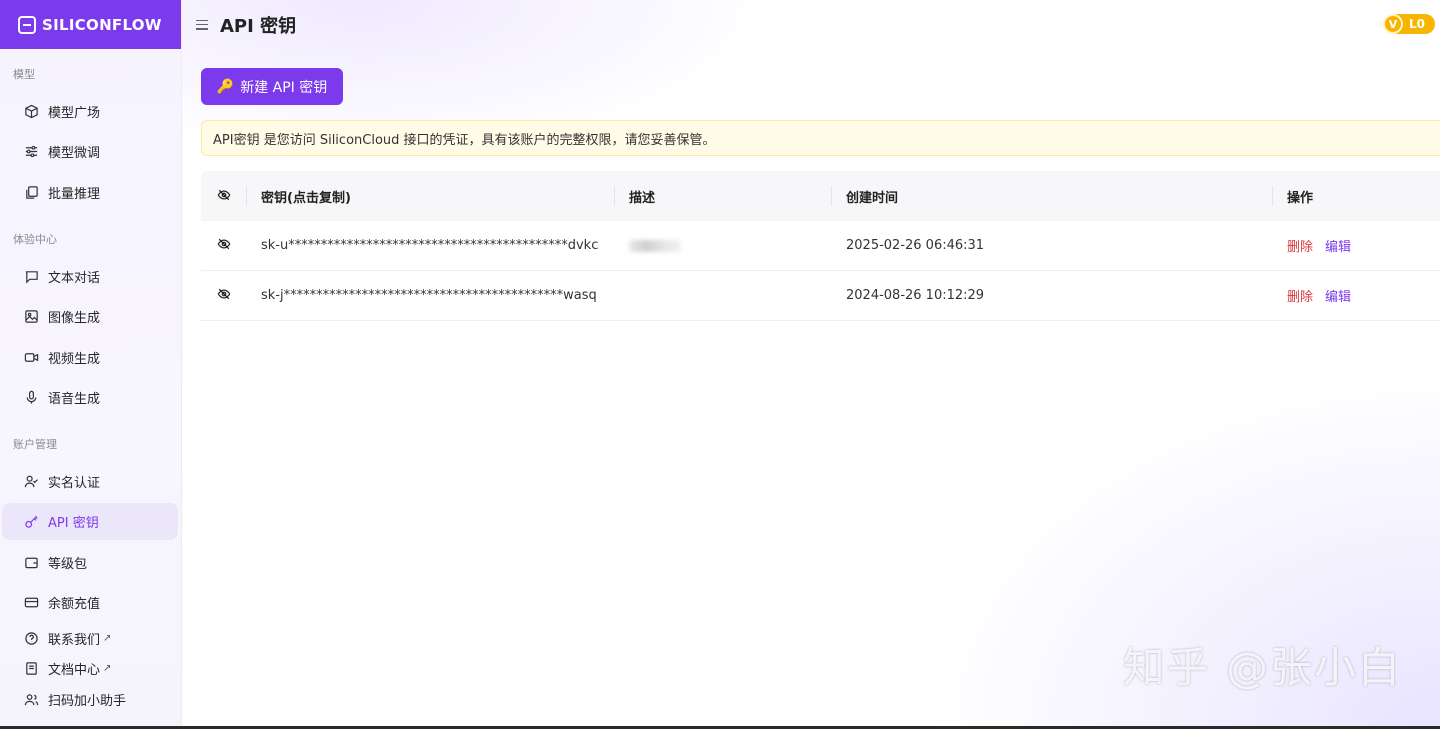 The image size is (1440, 729). Describe the element at coordinates (31, 112) in the screenshot. I see `cube-icon` at that location.